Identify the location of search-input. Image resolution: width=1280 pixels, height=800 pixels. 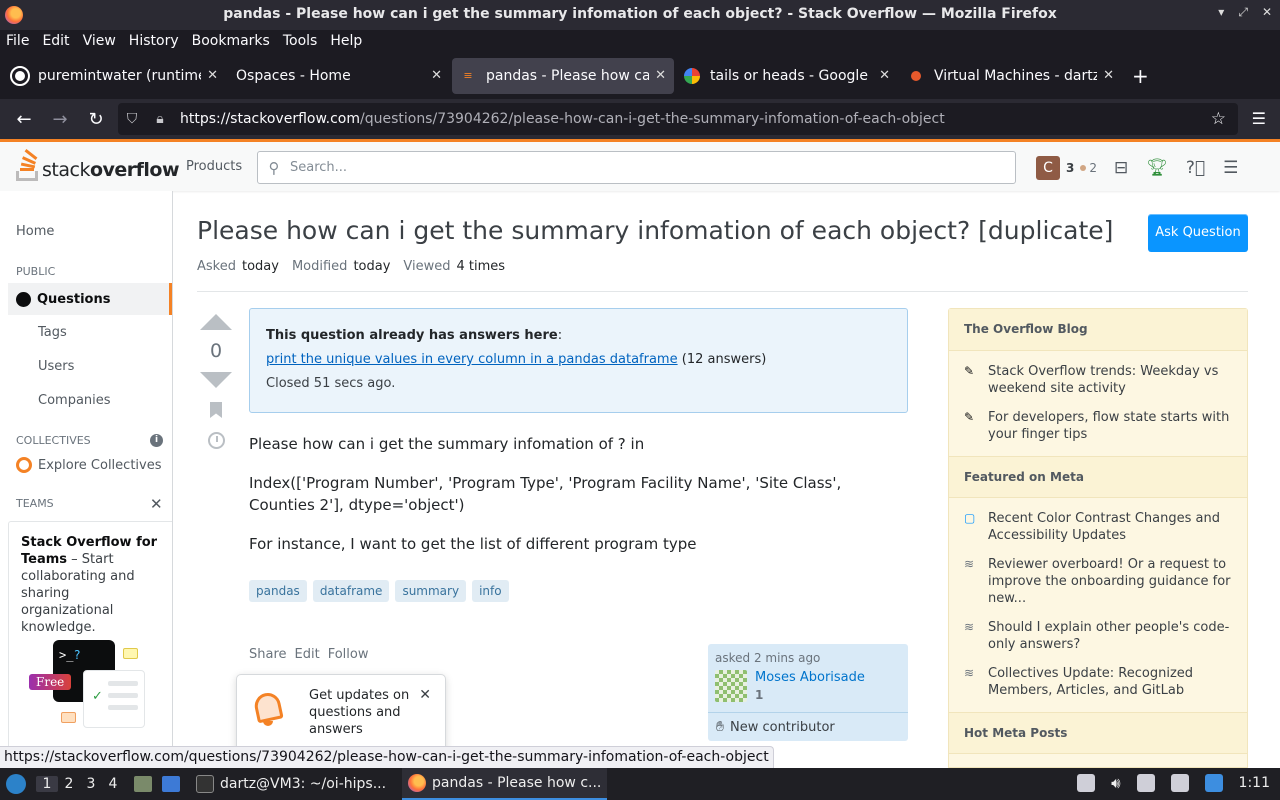
(652, 167).